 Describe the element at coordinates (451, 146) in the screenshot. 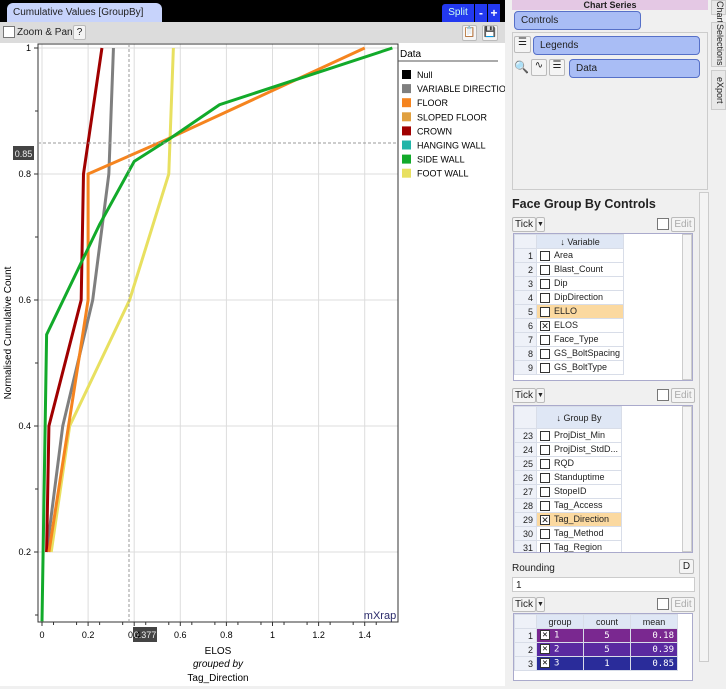

I see `legend-entry: HANGING WALL` at that location.